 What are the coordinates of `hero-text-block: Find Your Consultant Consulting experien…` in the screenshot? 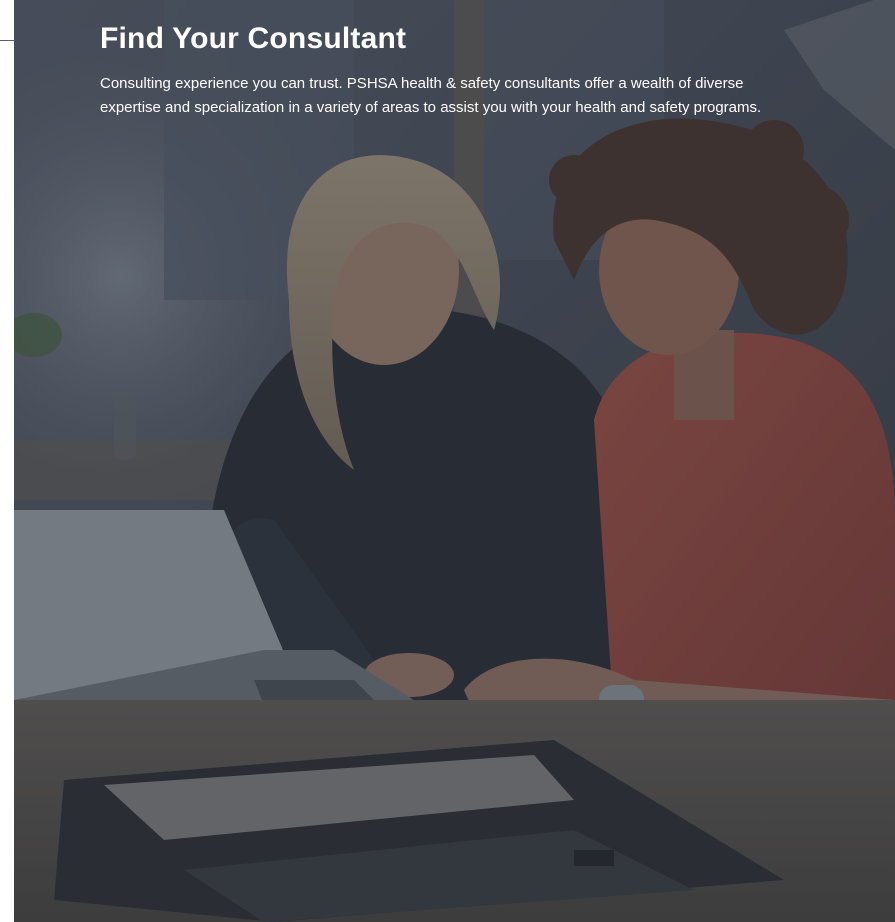 It's located at (450, 70).